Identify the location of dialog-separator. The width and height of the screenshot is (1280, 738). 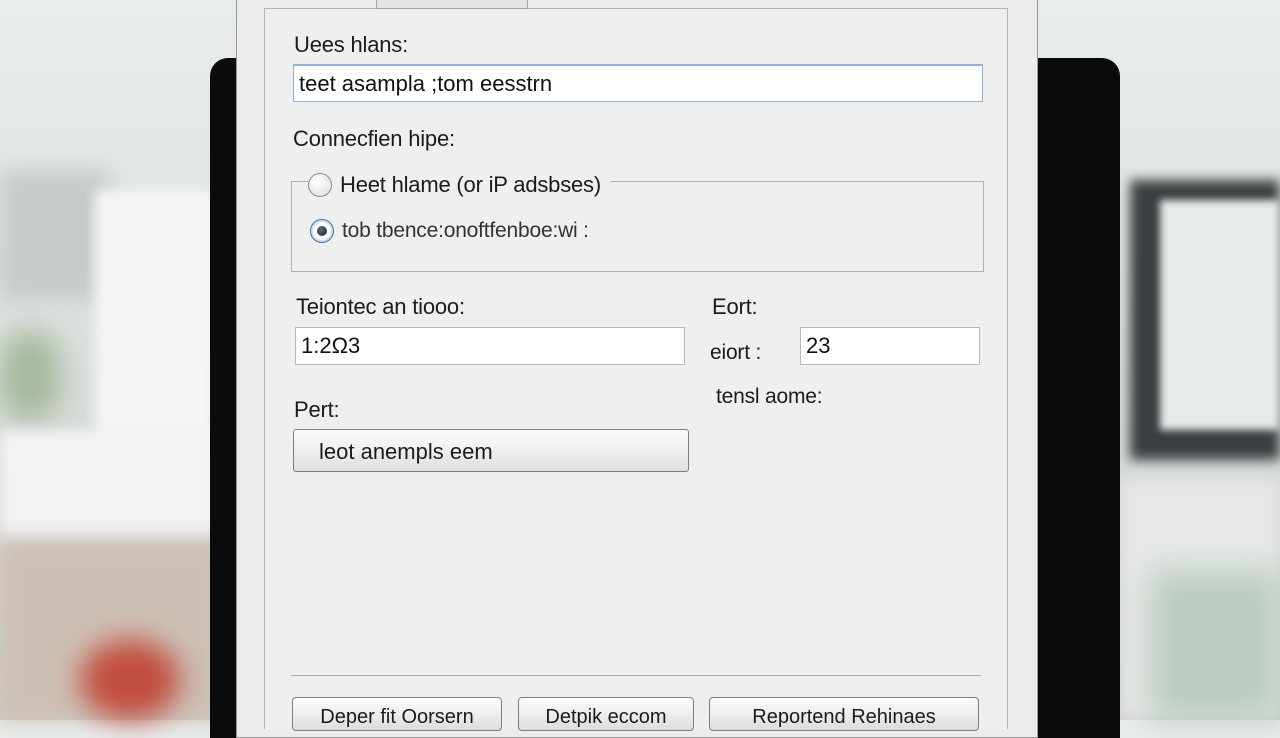
(636, 675).